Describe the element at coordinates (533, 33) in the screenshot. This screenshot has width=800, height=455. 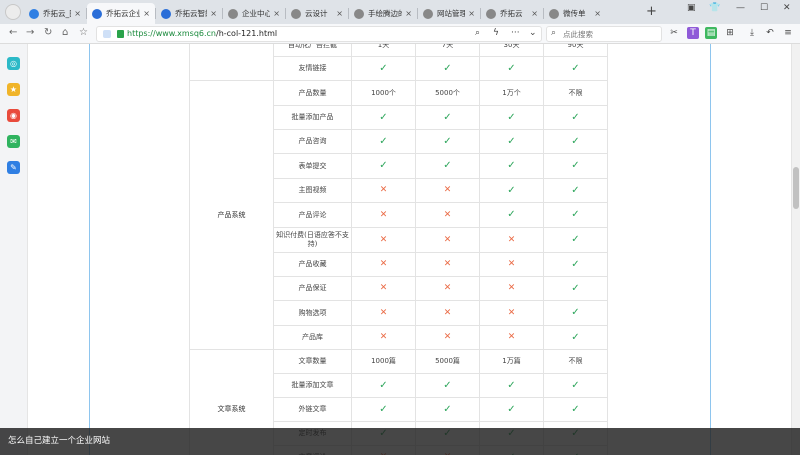
I see `chevron-down-icon: ⌄` at that location.